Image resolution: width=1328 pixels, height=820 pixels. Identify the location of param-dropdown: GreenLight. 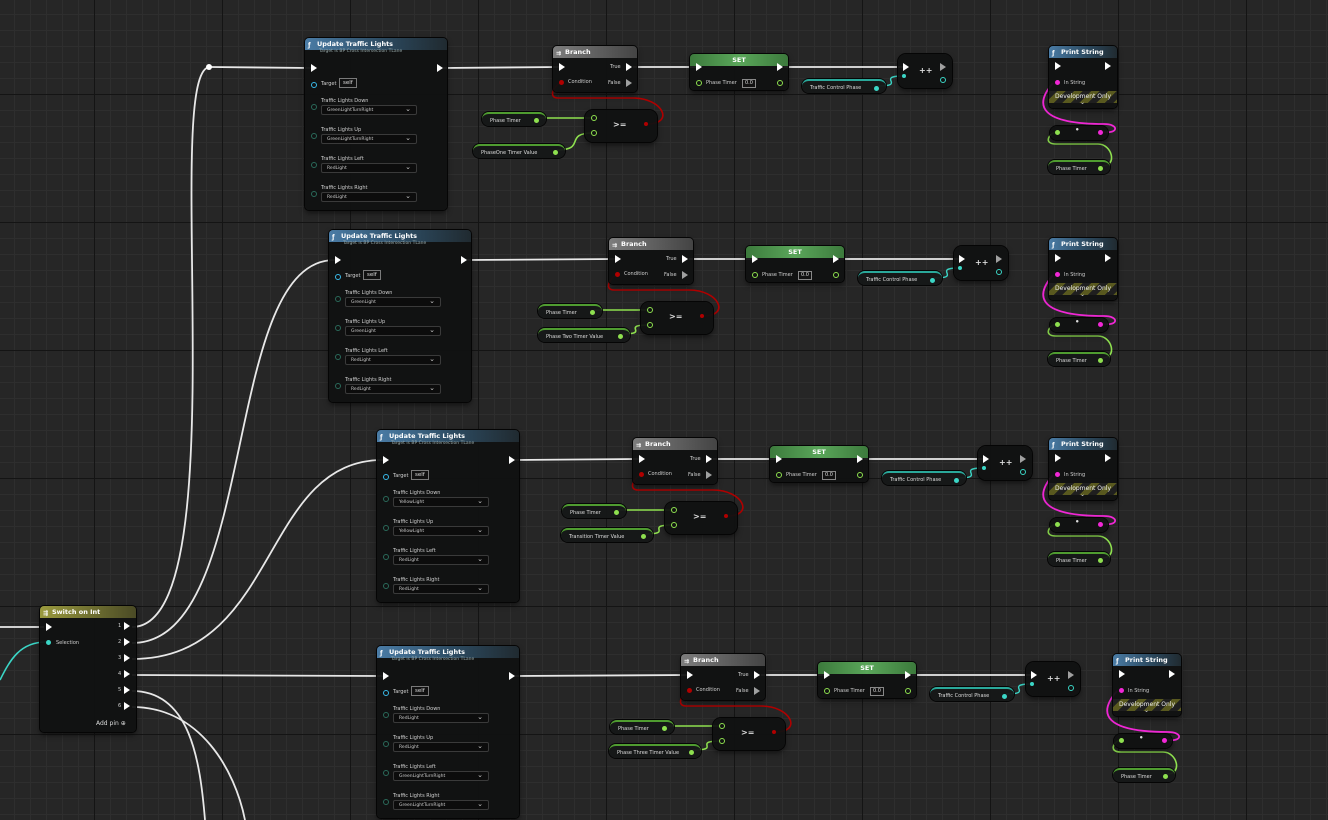
(393, 330).